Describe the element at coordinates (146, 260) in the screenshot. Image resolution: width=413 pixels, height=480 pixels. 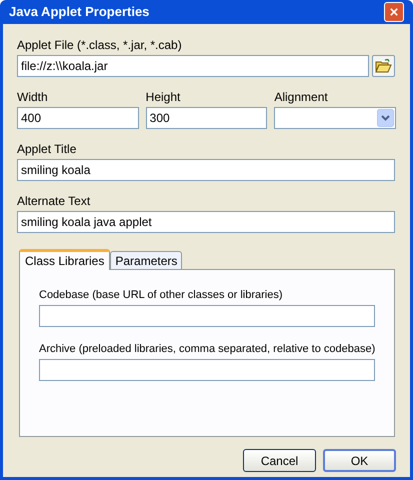
I see `tab: Parameters` at that location.